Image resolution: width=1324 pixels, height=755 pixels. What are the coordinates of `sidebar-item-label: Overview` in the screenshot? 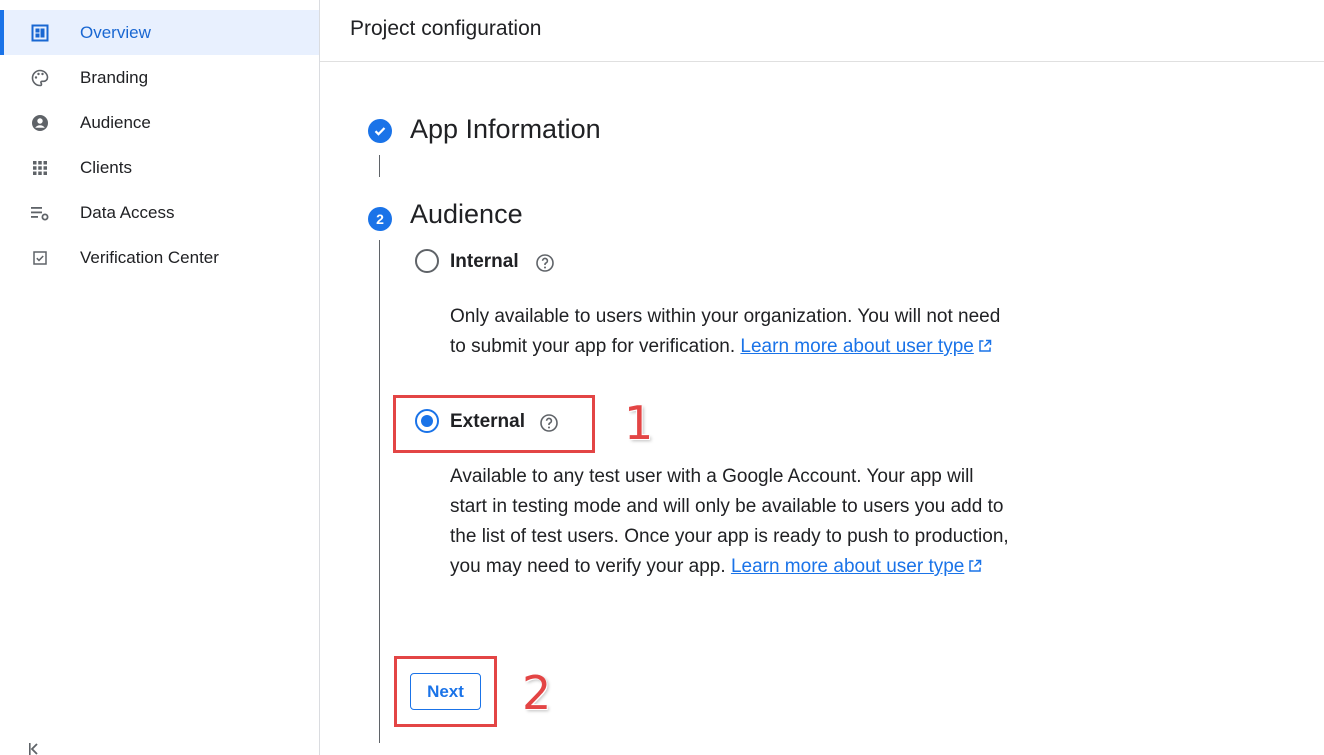 It's located at (115, 32).